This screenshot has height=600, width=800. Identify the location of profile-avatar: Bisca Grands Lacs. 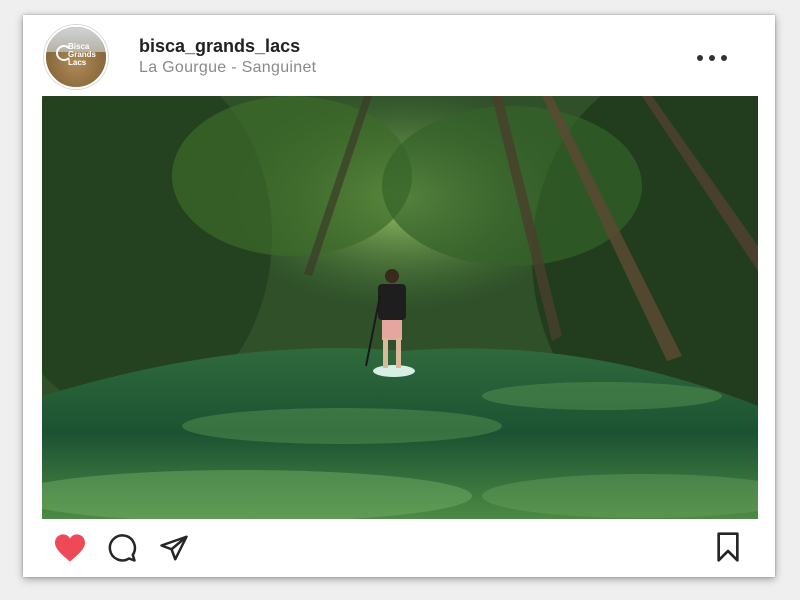
(76, 57).